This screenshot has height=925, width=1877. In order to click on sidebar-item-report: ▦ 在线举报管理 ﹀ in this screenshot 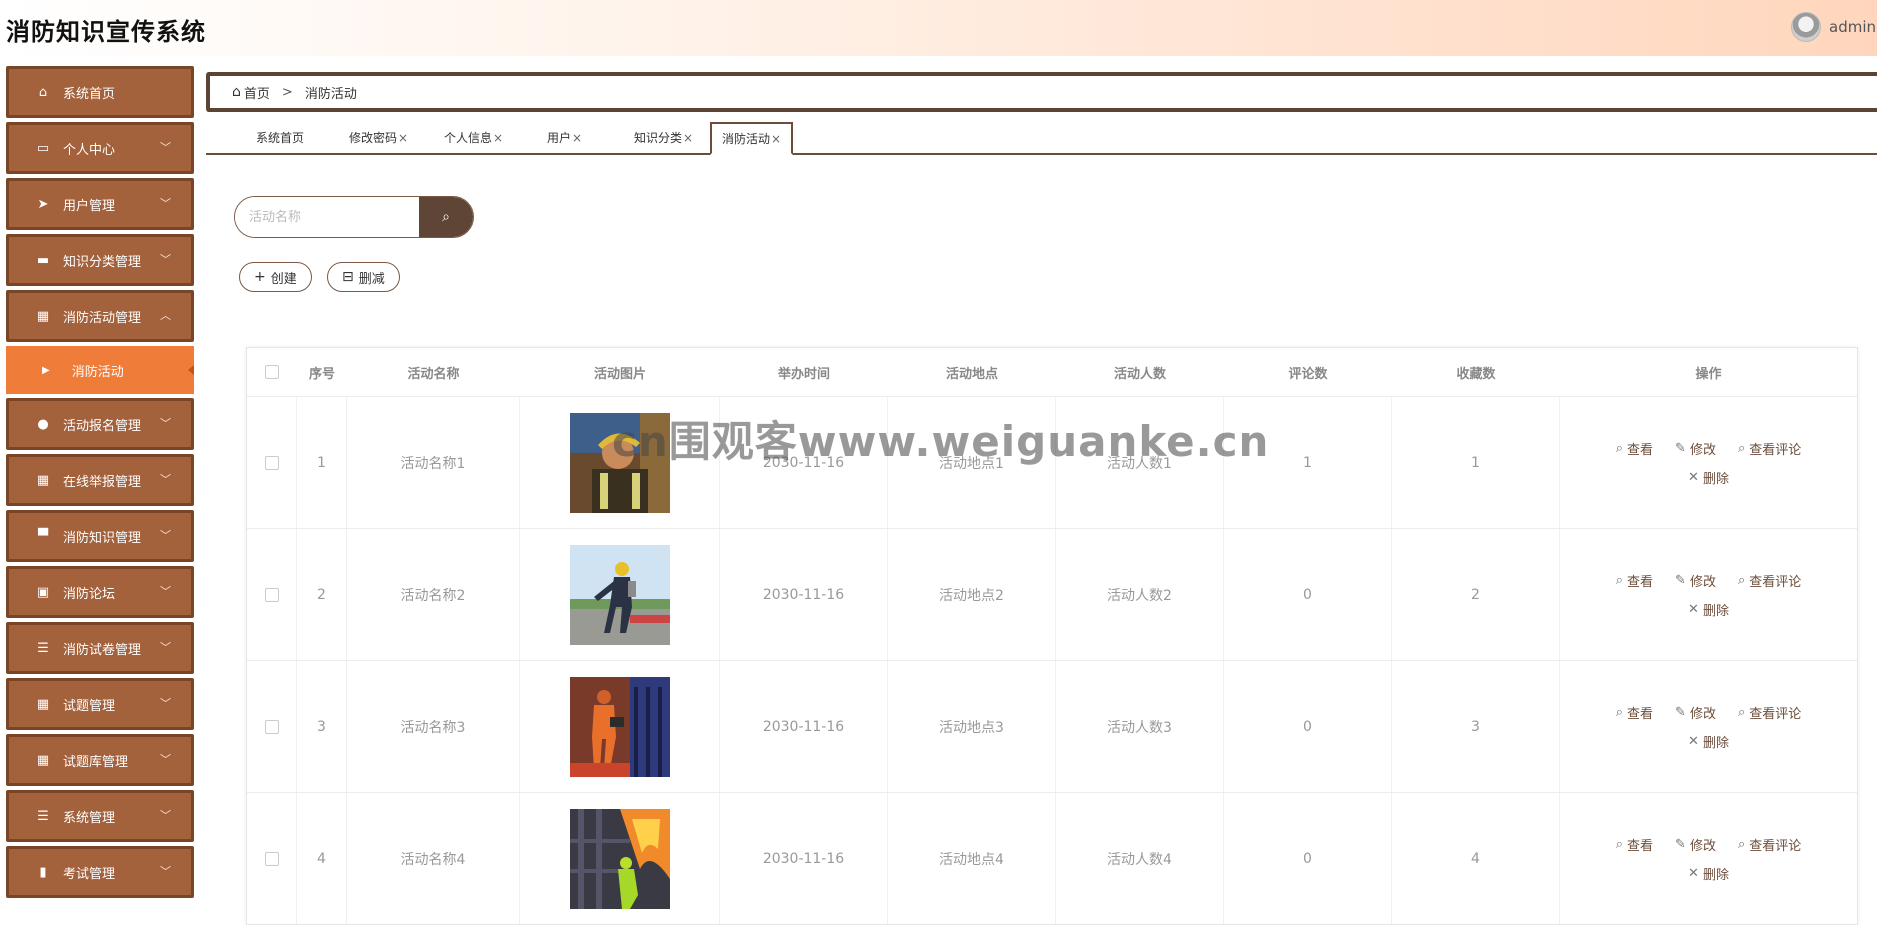, I will do `click(100, 480)`.